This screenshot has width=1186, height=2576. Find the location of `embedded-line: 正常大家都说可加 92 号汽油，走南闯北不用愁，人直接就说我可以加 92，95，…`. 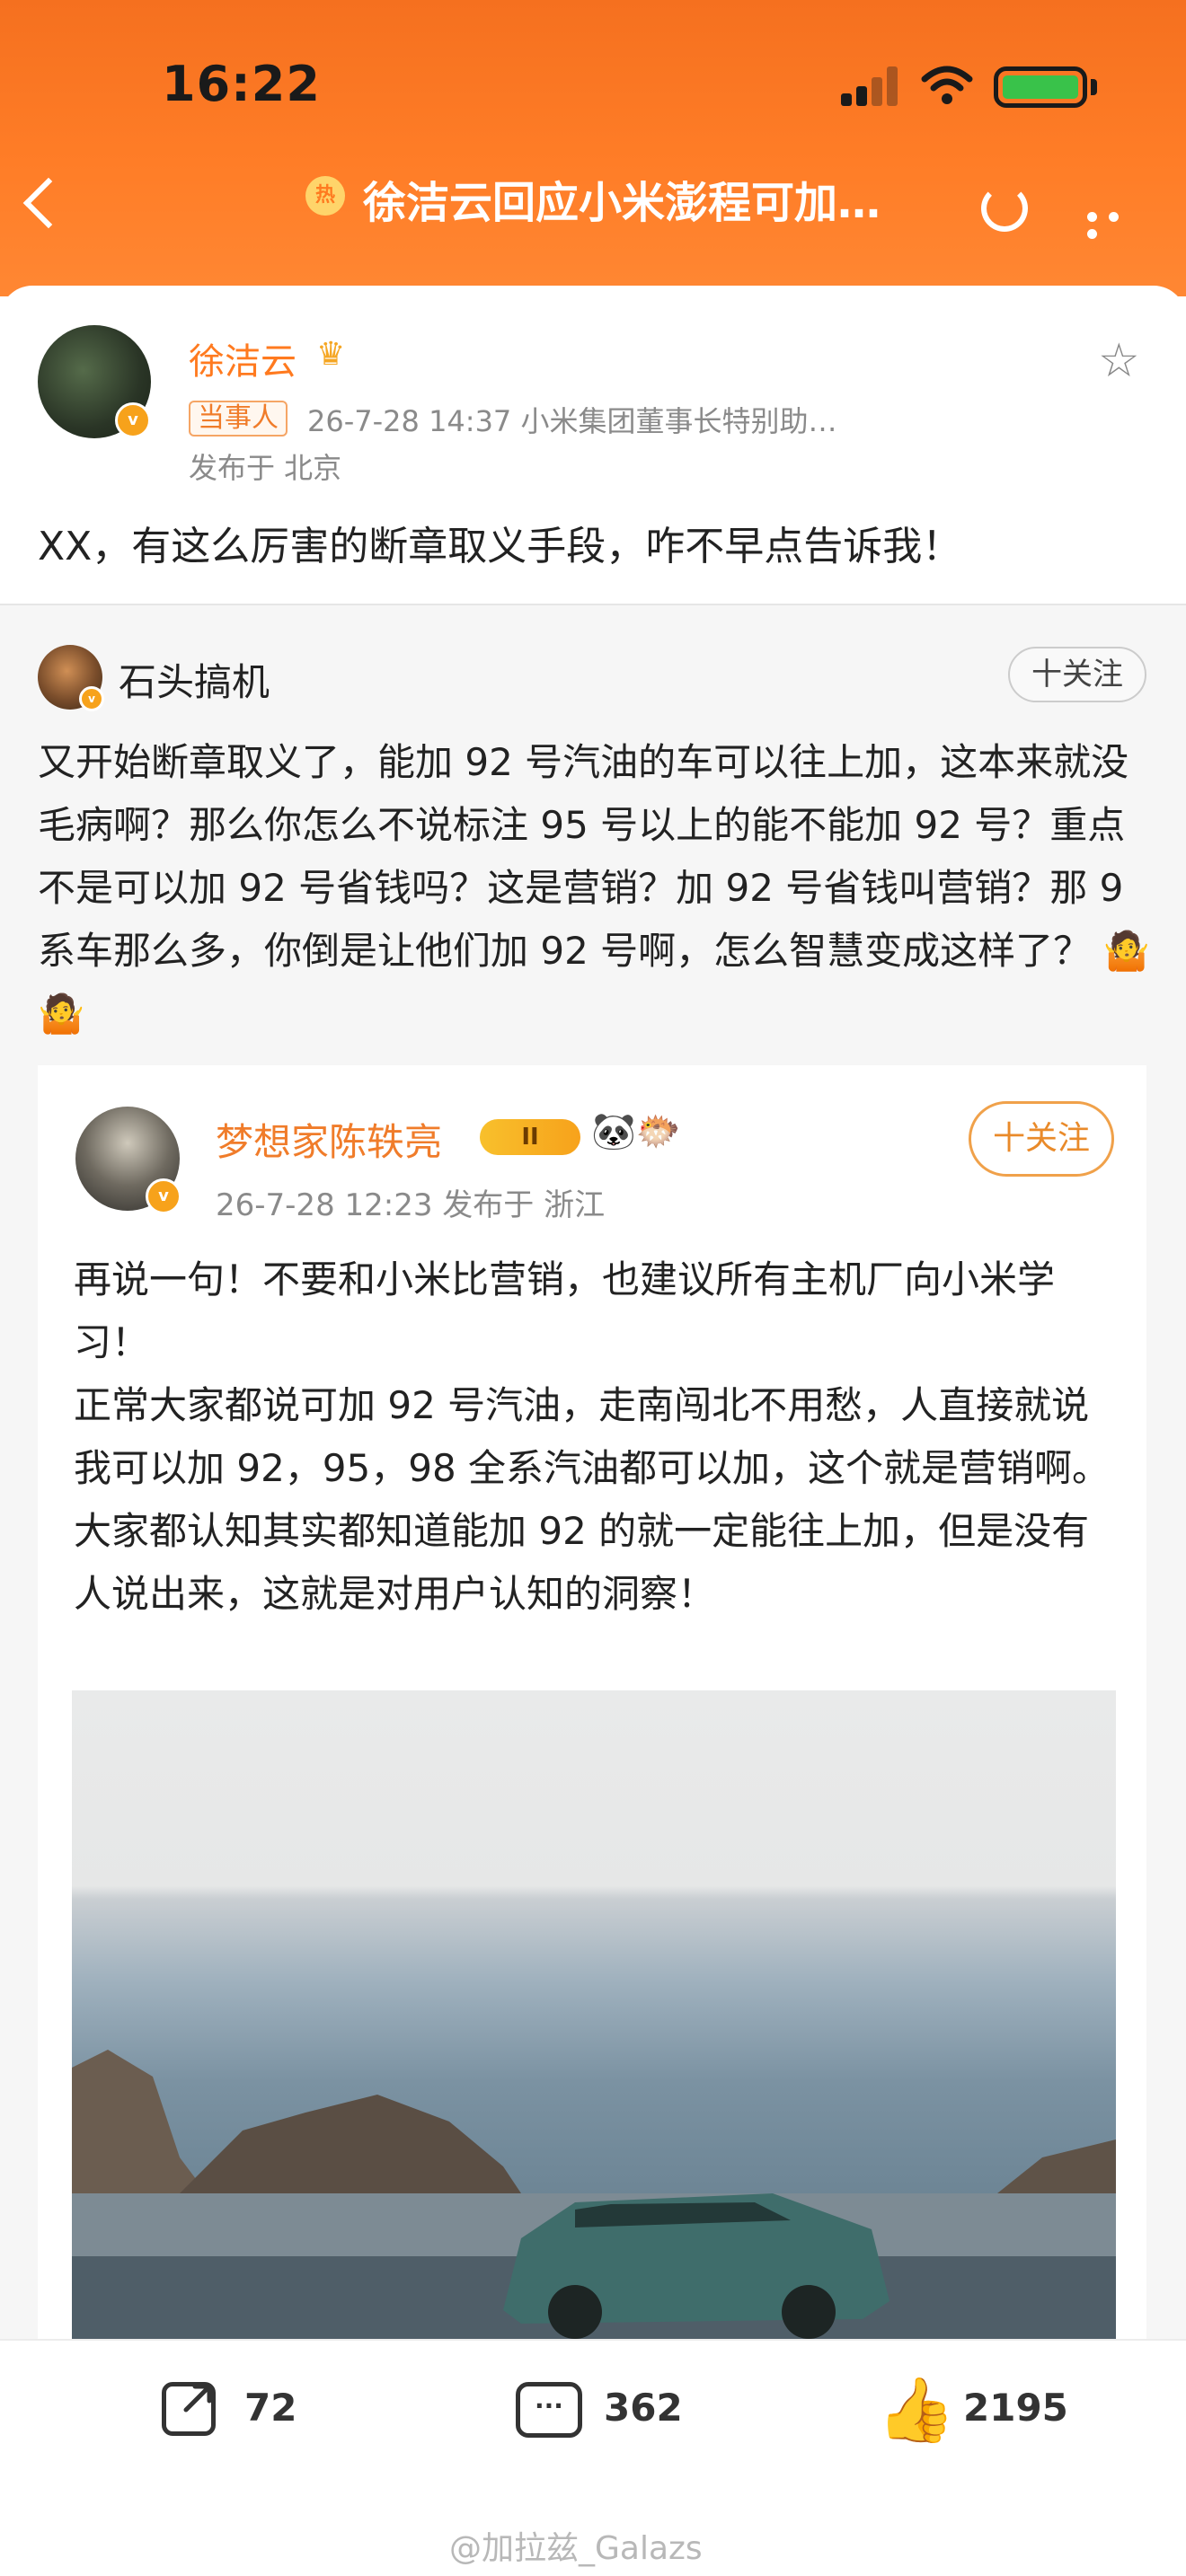

embedded-line: 正常大家都说可加 92 号汽油，走南闯北不用愁，人直接就说我可以加 92，95，… is located at coordinates (592, 1436).